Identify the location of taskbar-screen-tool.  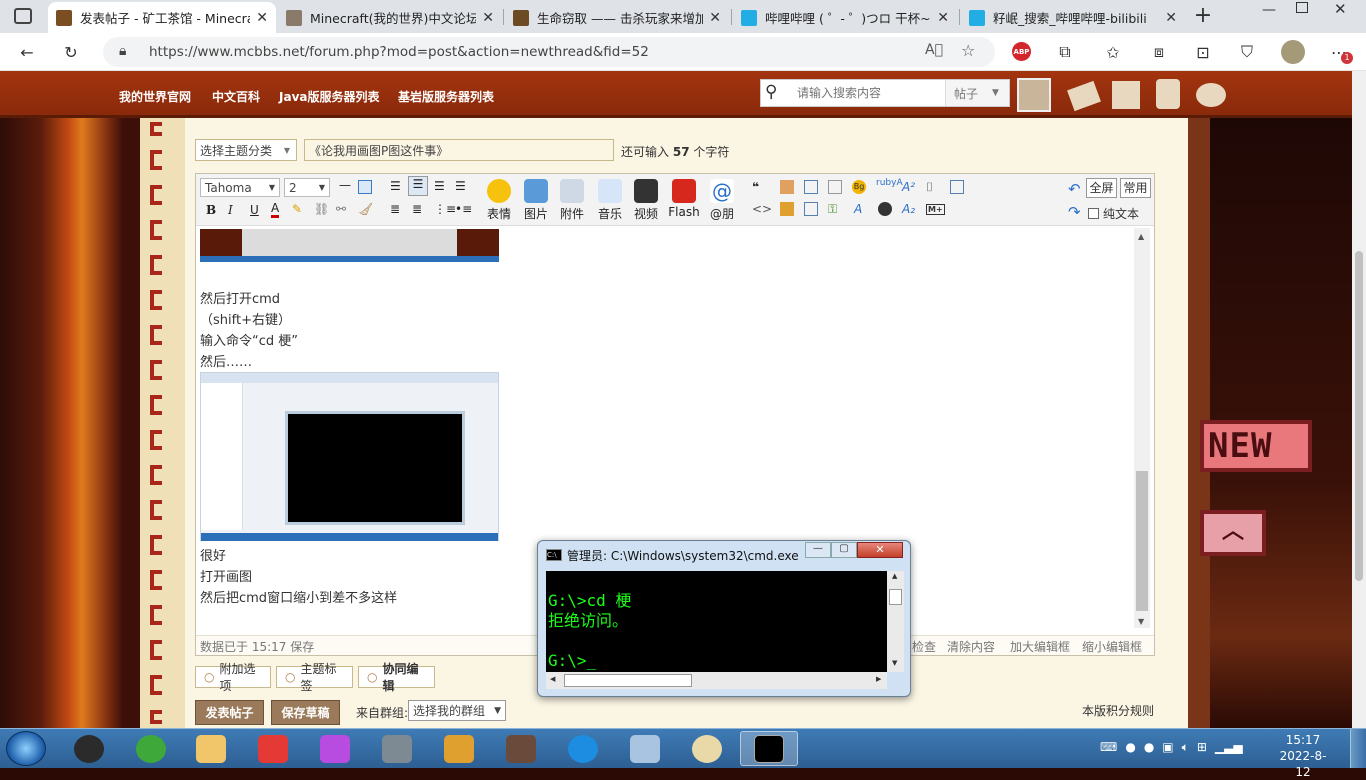
(397, 748).